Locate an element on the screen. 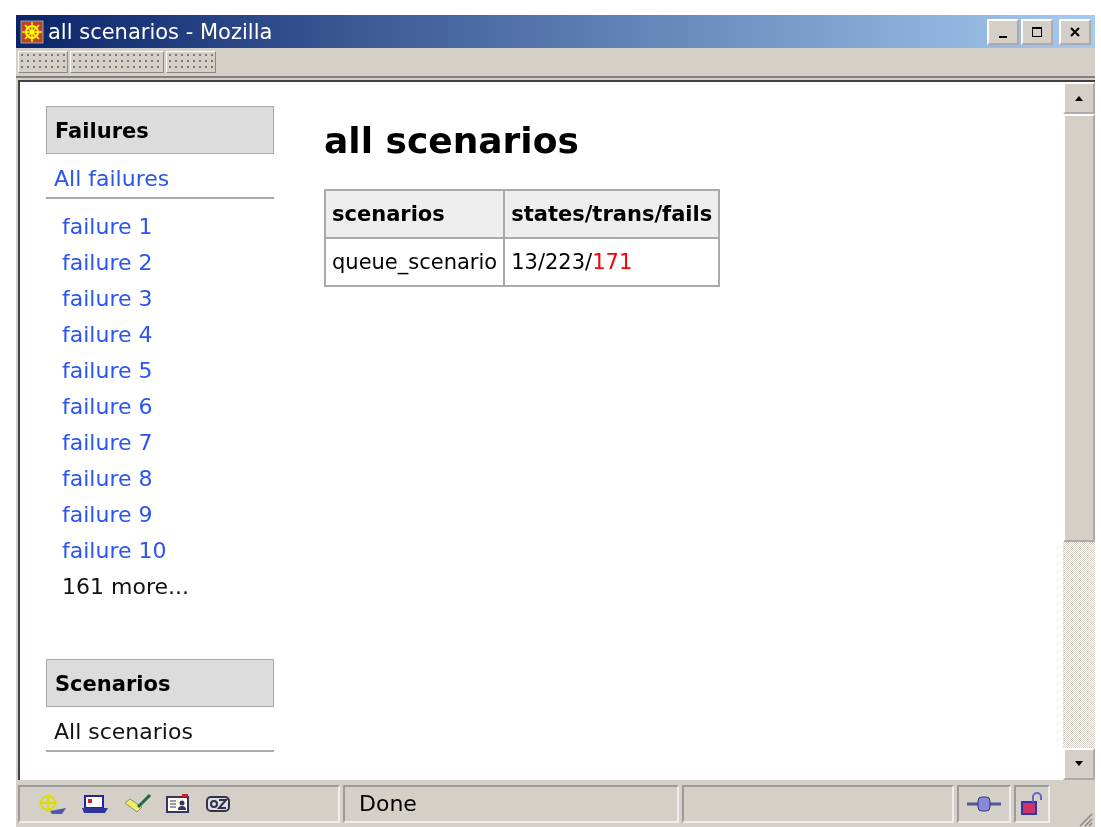  sidebar-link: failure 7 is located at coordinates (107, 443).